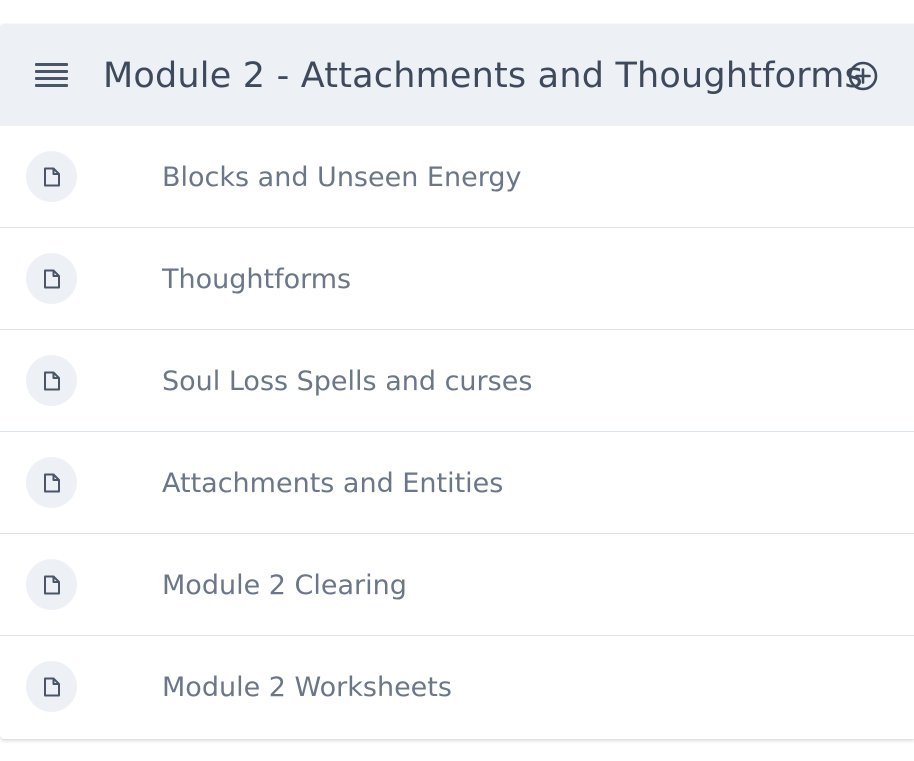 This screenshot has height=761, width=914. What do you see at coordinates (284, 584) in the screenshot?
I see `lesson-title: Module 2 Clearing` at bounding box center [284, 584].